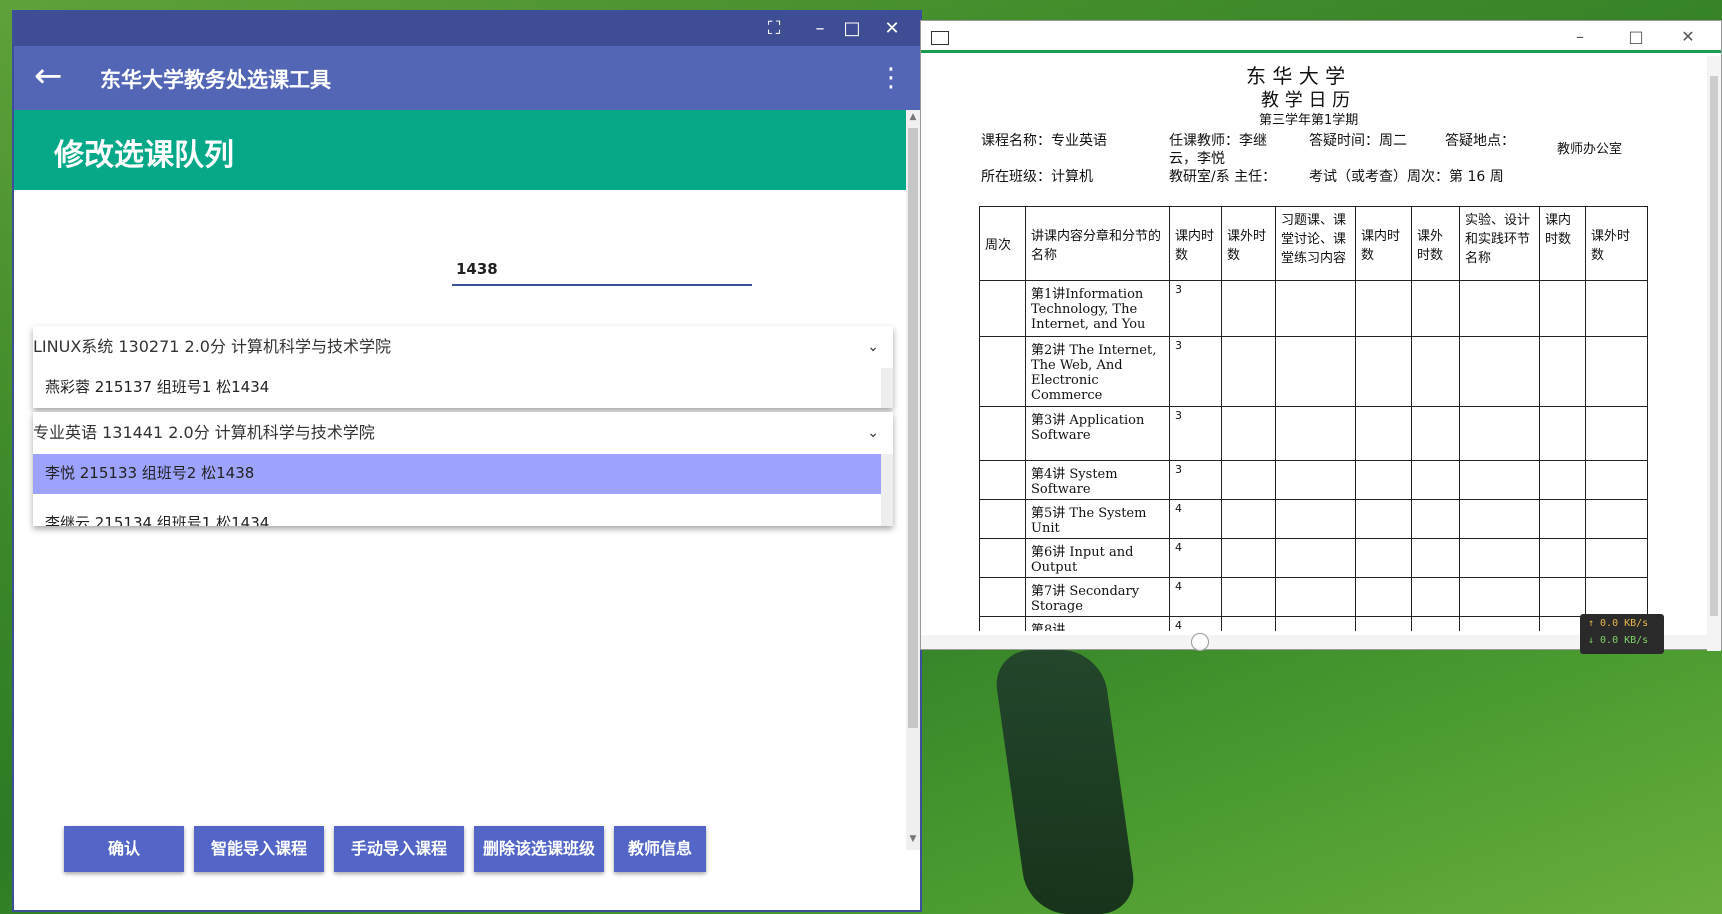 The width and height of the screenshot is (1722, 914). I want to click on list-item: 燕彩蓉 215137 组班号1 松1434, so click(463, 388).